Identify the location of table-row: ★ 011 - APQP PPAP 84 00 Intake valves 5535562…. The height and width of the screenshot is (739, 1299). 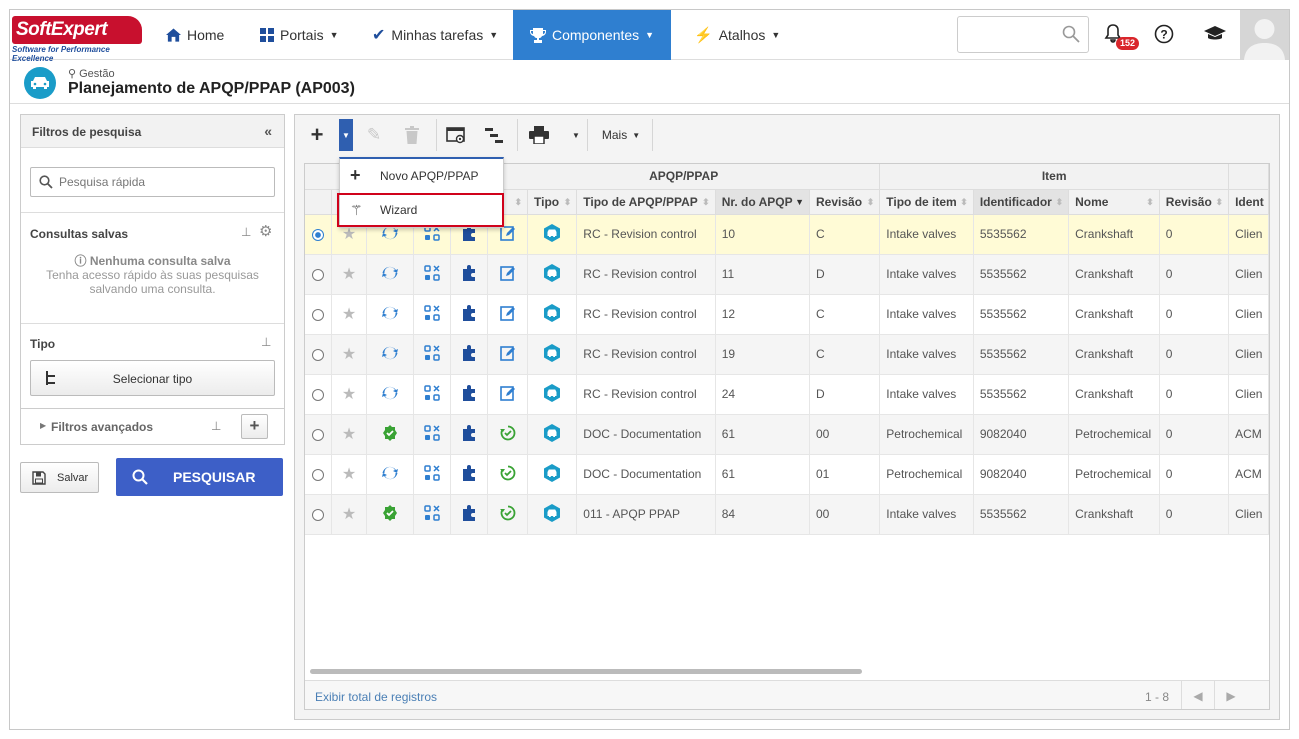
(787, 514).